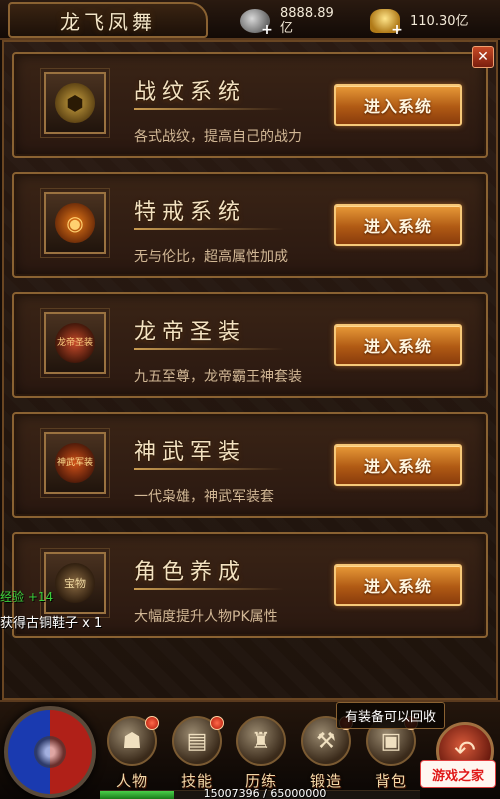 Image resolution: width=500 pixels, height=799 pixels. I want to click on experience-fill, so click(137, 795).